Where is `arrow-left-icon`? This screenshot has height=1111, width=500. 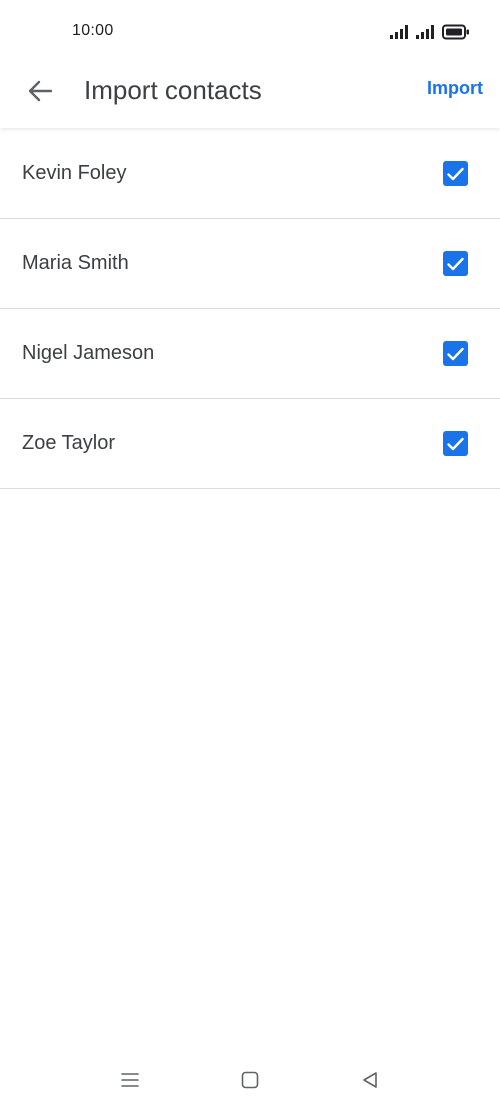
arrow-left-icon is located at coordinates (40, 91).